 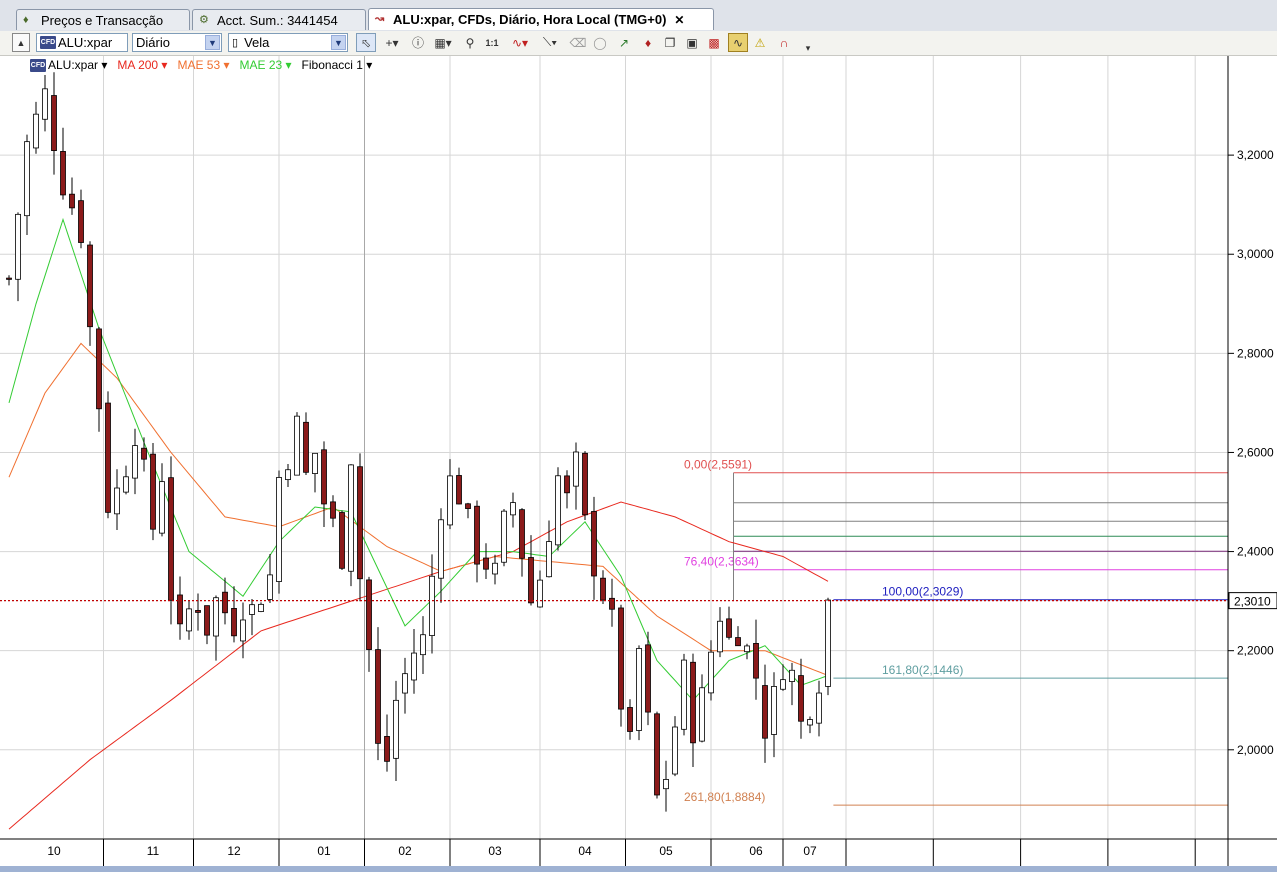 What do you see at coordinates (405, 851) in the screenshot?
I see `x-tick-label: 02` at bounding box center [405, 851].